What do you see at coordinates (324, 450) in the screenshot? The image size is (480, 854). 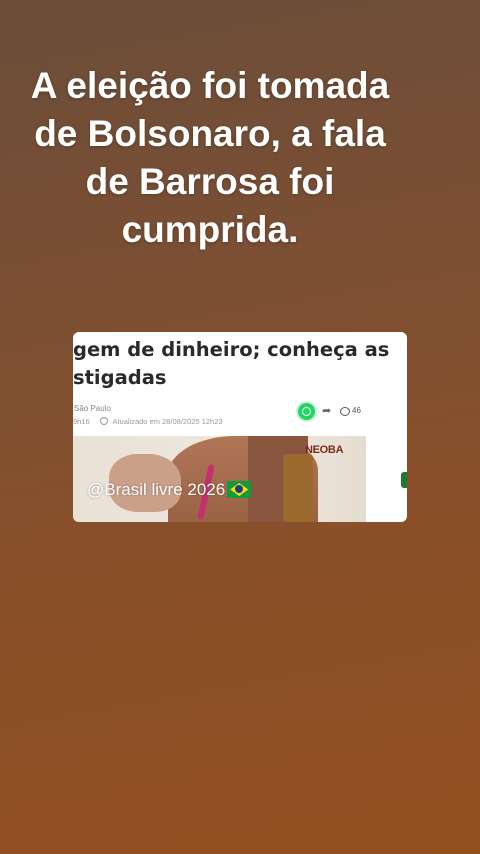 I see `photo-logo: NEOBA` at bounding box center [324, 450].